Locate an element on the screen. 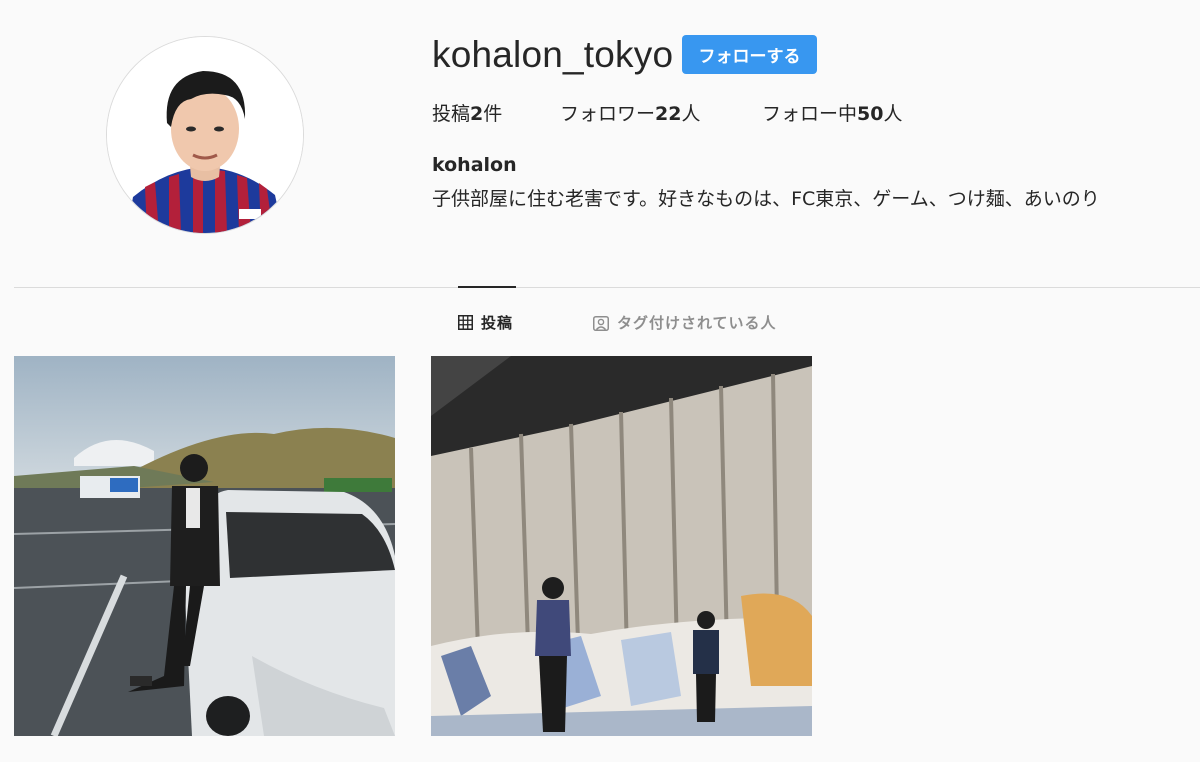 The width and height of the screenshot is (1200, 762). profile-bio: 子供部屋に住む老害です。好きなものは、FC東京、ゲーム、つけ麺、あいのり is located at coordinates (766, 199).